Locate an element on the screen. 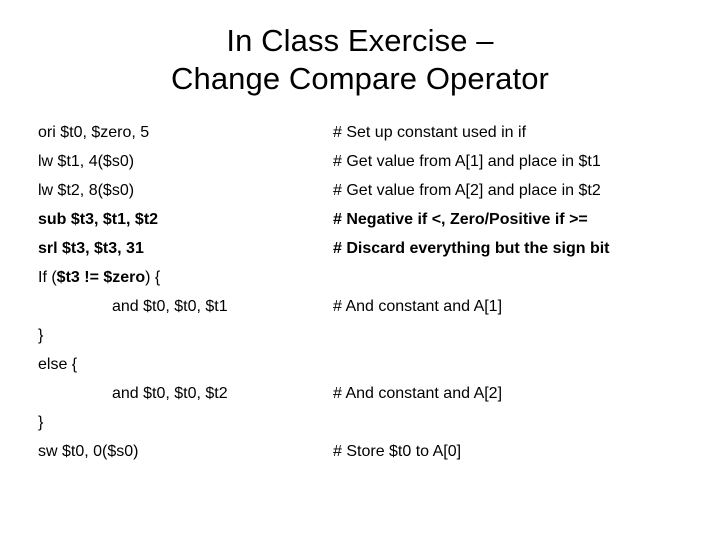  instruction-text: lw $t1, 4($s0) is located at coordinates (86, 161).